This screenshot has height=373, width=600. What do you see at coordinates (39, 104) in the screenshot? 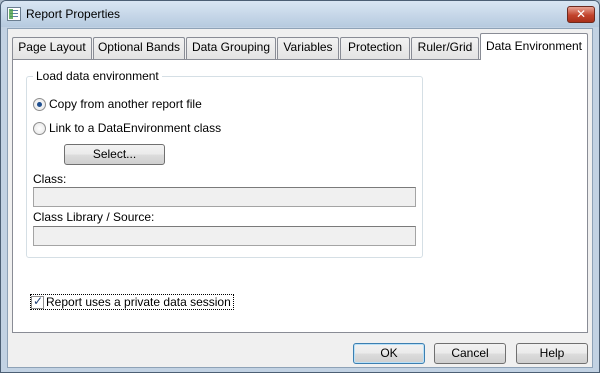
I see `radio-button-selected` at bounding box center [39, 104].